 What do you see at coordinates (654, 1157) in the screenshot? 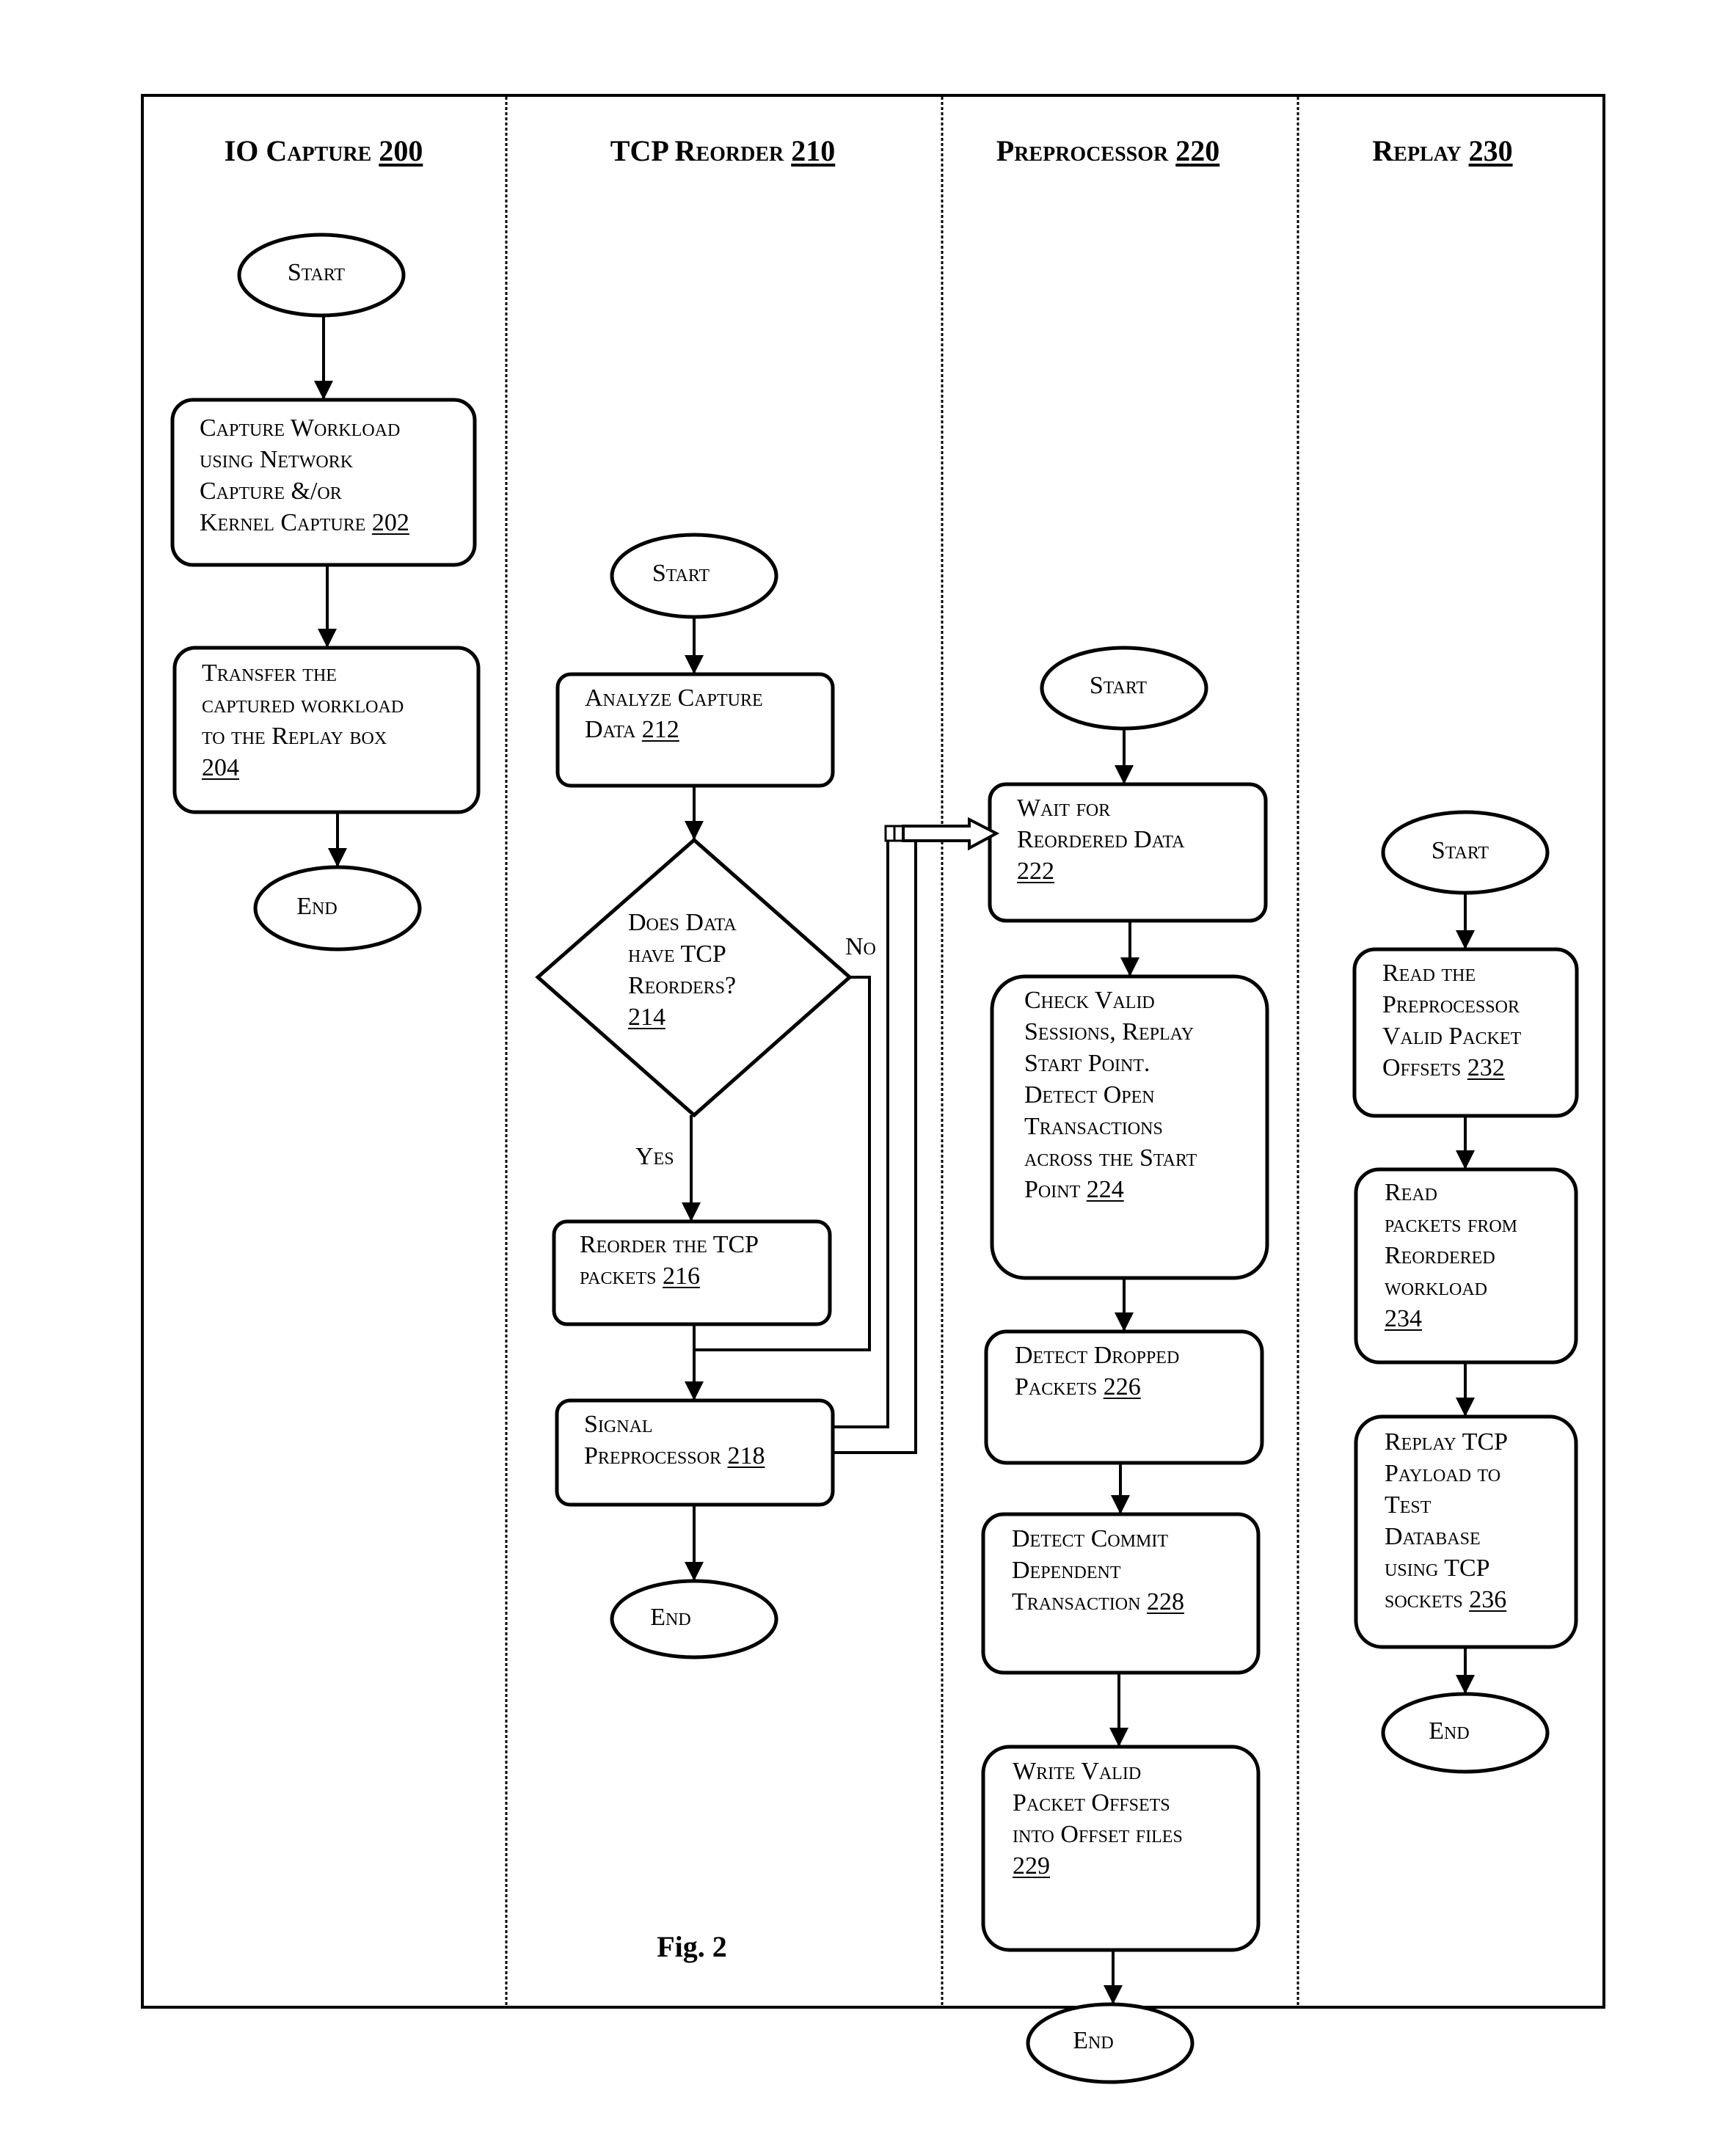
I see `edge-label-yes: Yes` at bounding box center [654, 1157].